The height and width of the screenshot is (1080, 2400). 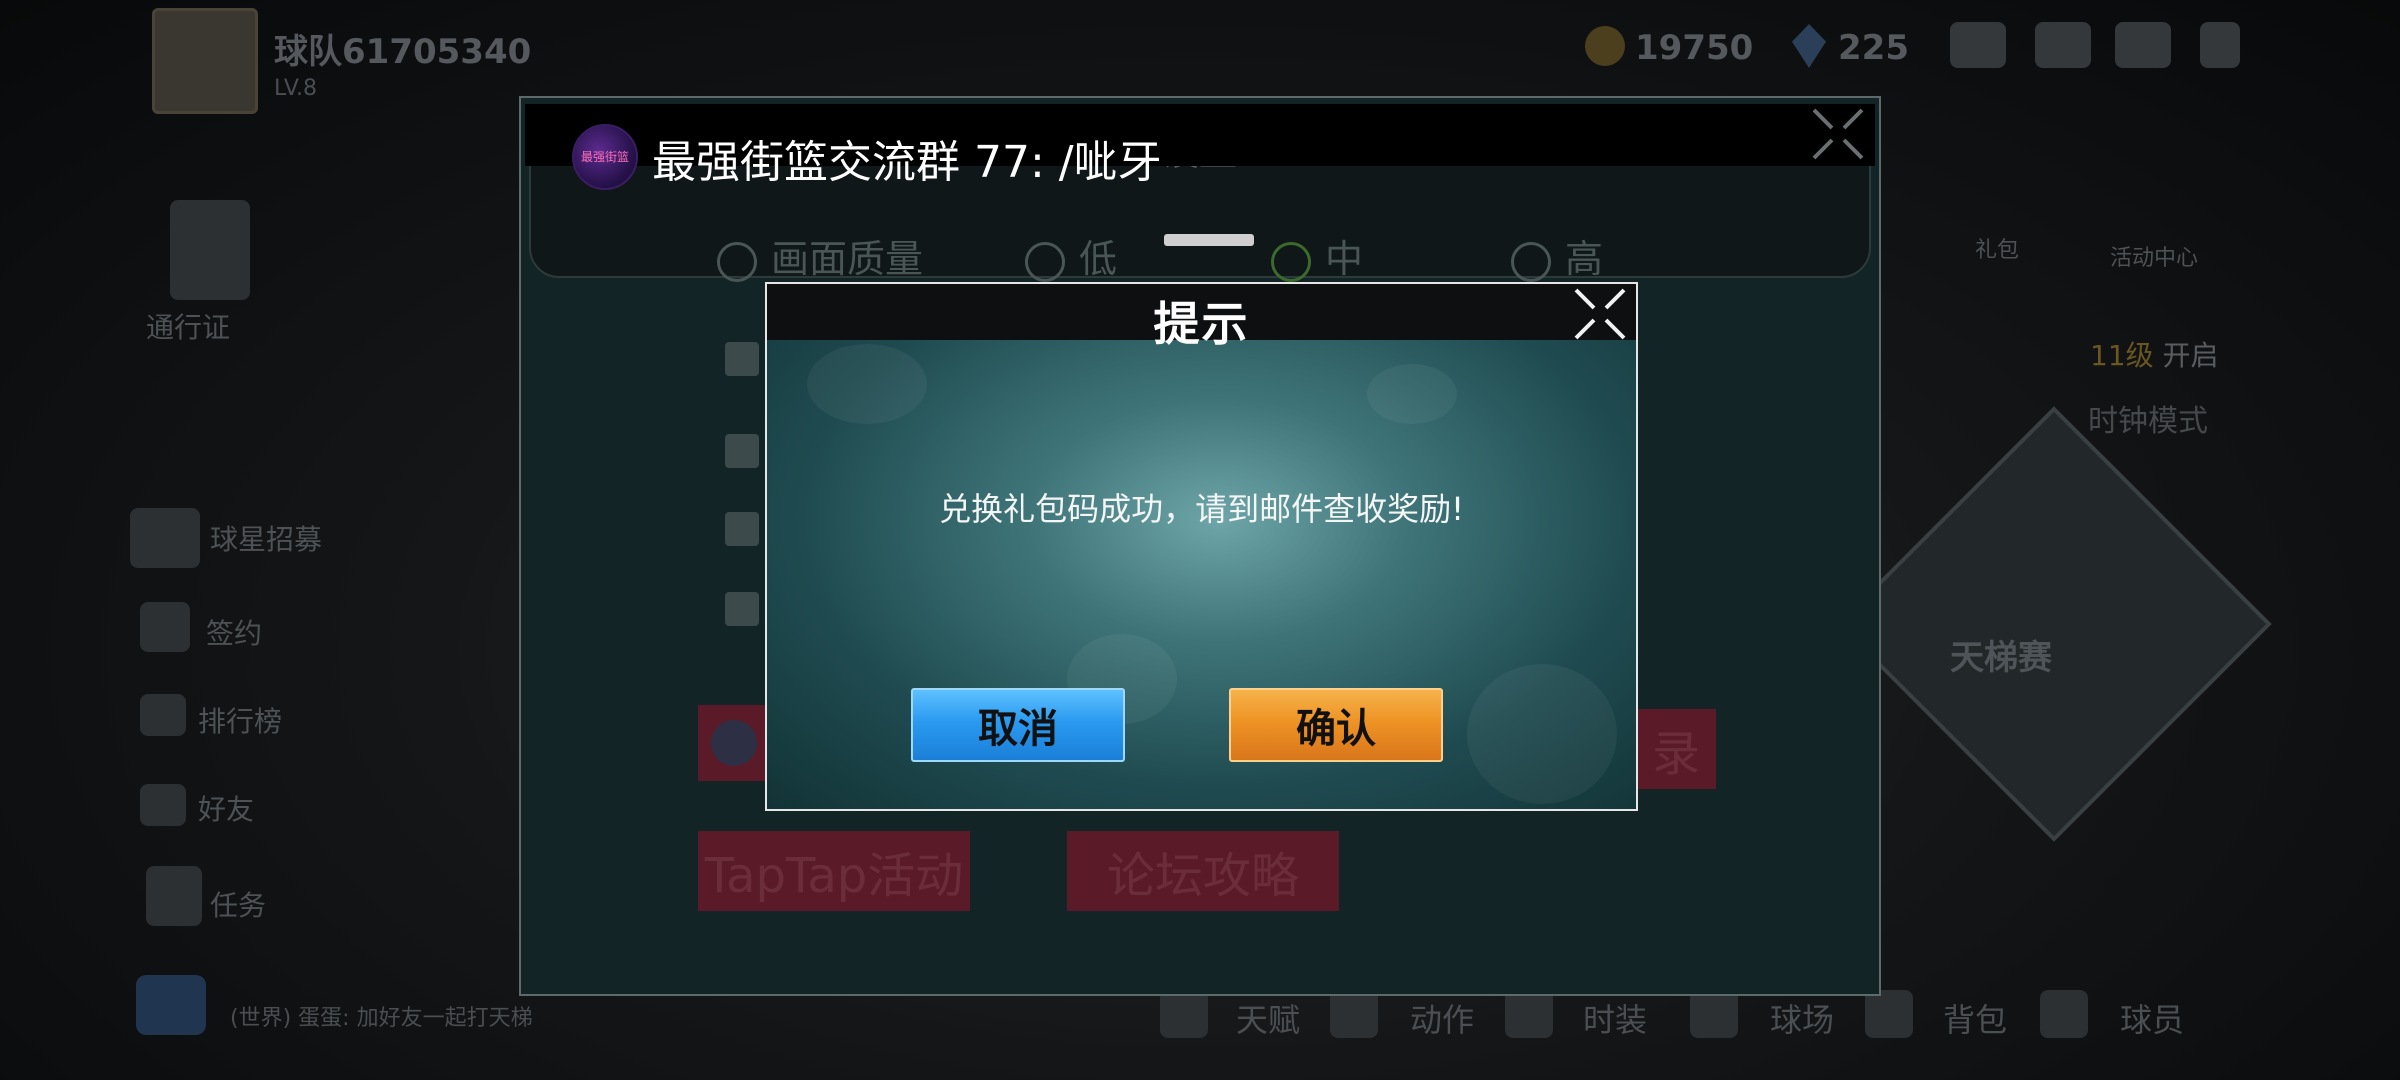 What do you see at coordinates (1018, 725) in the screenshot?
I see `cancel-button: 取消` at bounding box center [1018, 725].